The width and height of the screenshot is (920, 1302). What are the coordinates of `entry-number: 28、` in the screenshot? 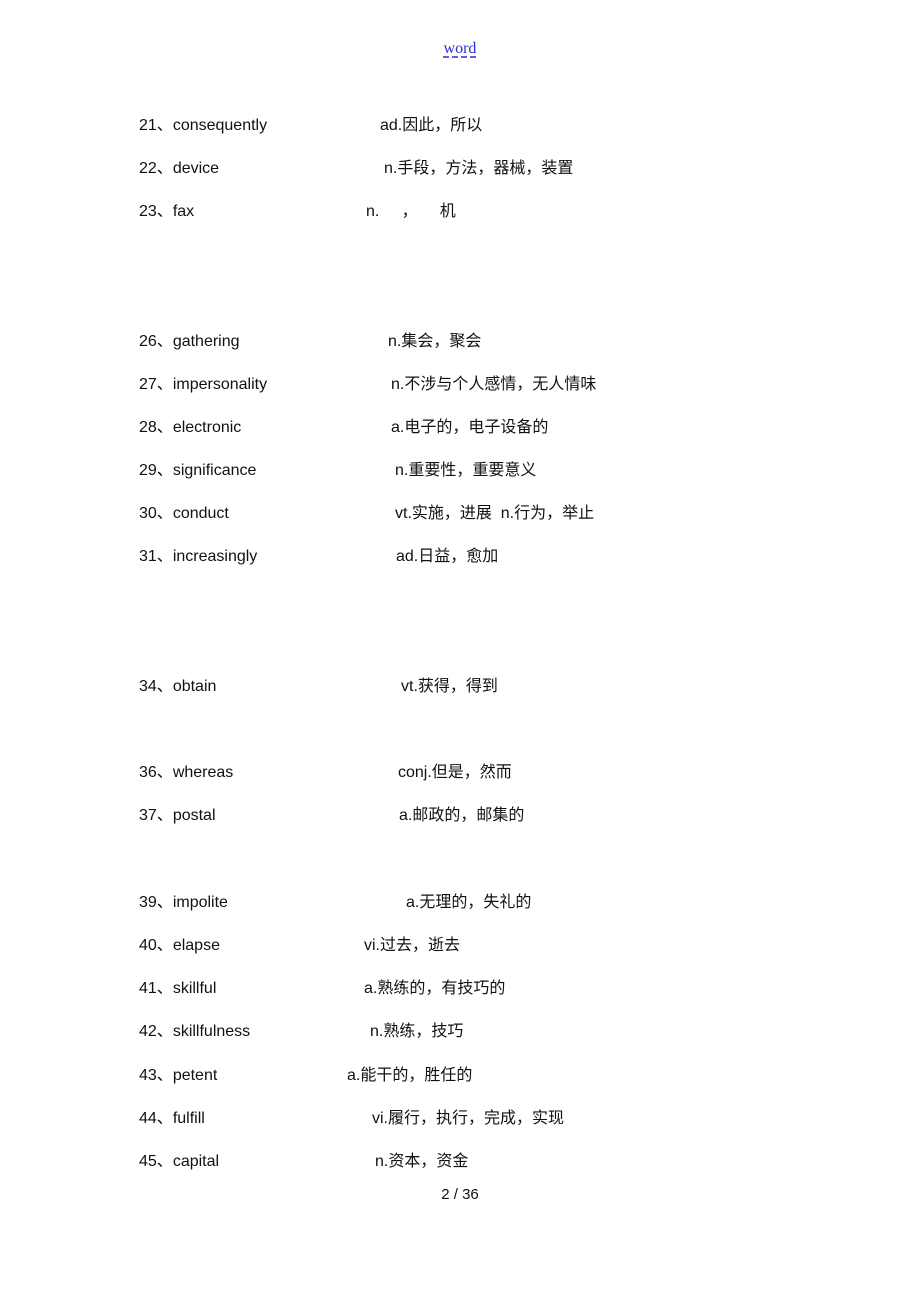 It's located at (156, 427).